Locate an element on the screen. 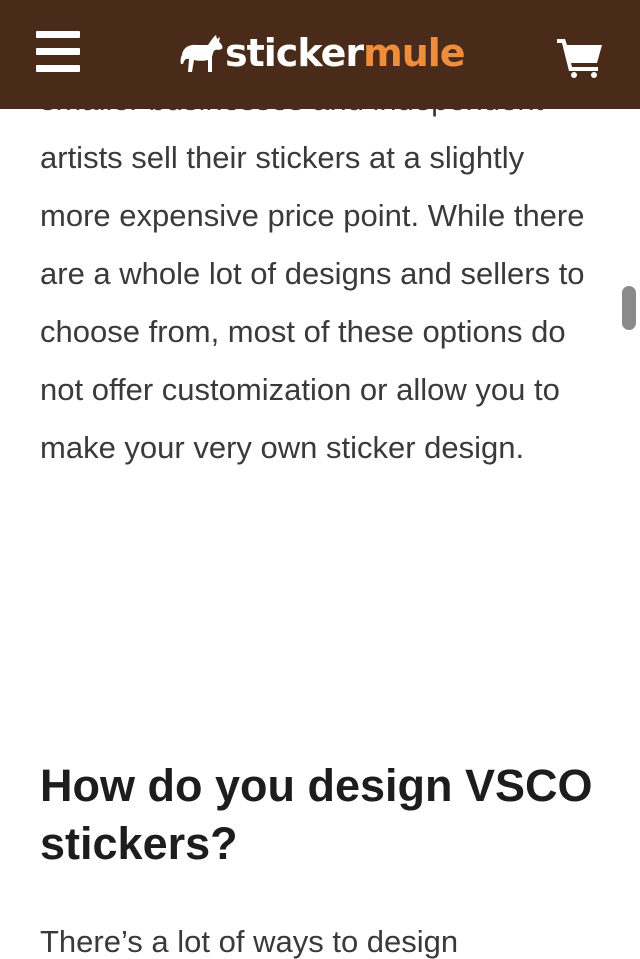 The image size is (640, 959). mule-logo-icon is located at coordinates (201, 53).